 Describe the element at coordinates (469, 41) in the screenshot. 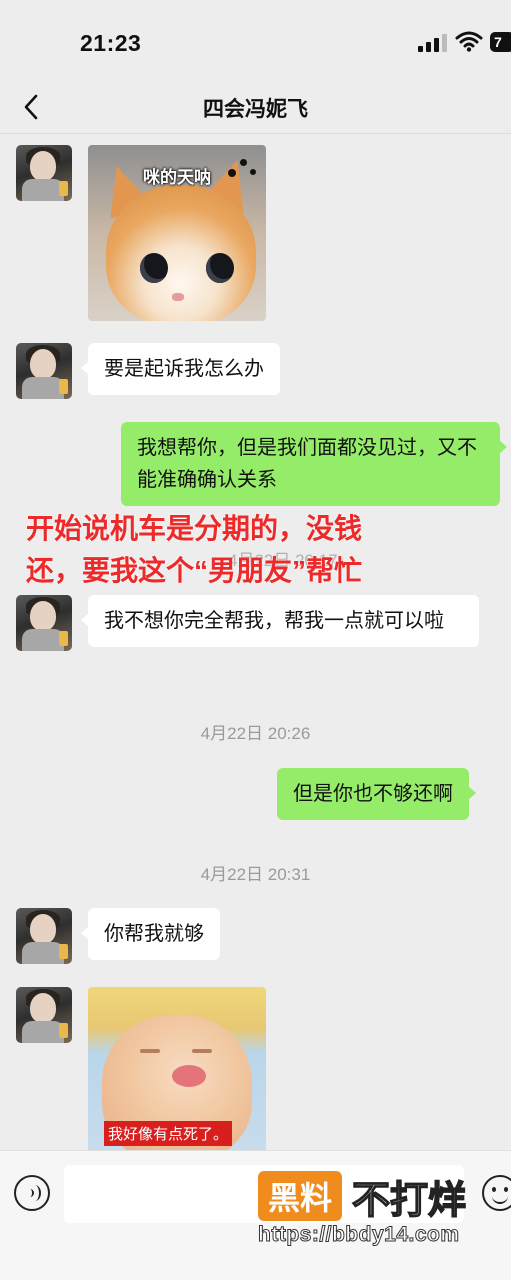

I see `wifi-icon` at that location.